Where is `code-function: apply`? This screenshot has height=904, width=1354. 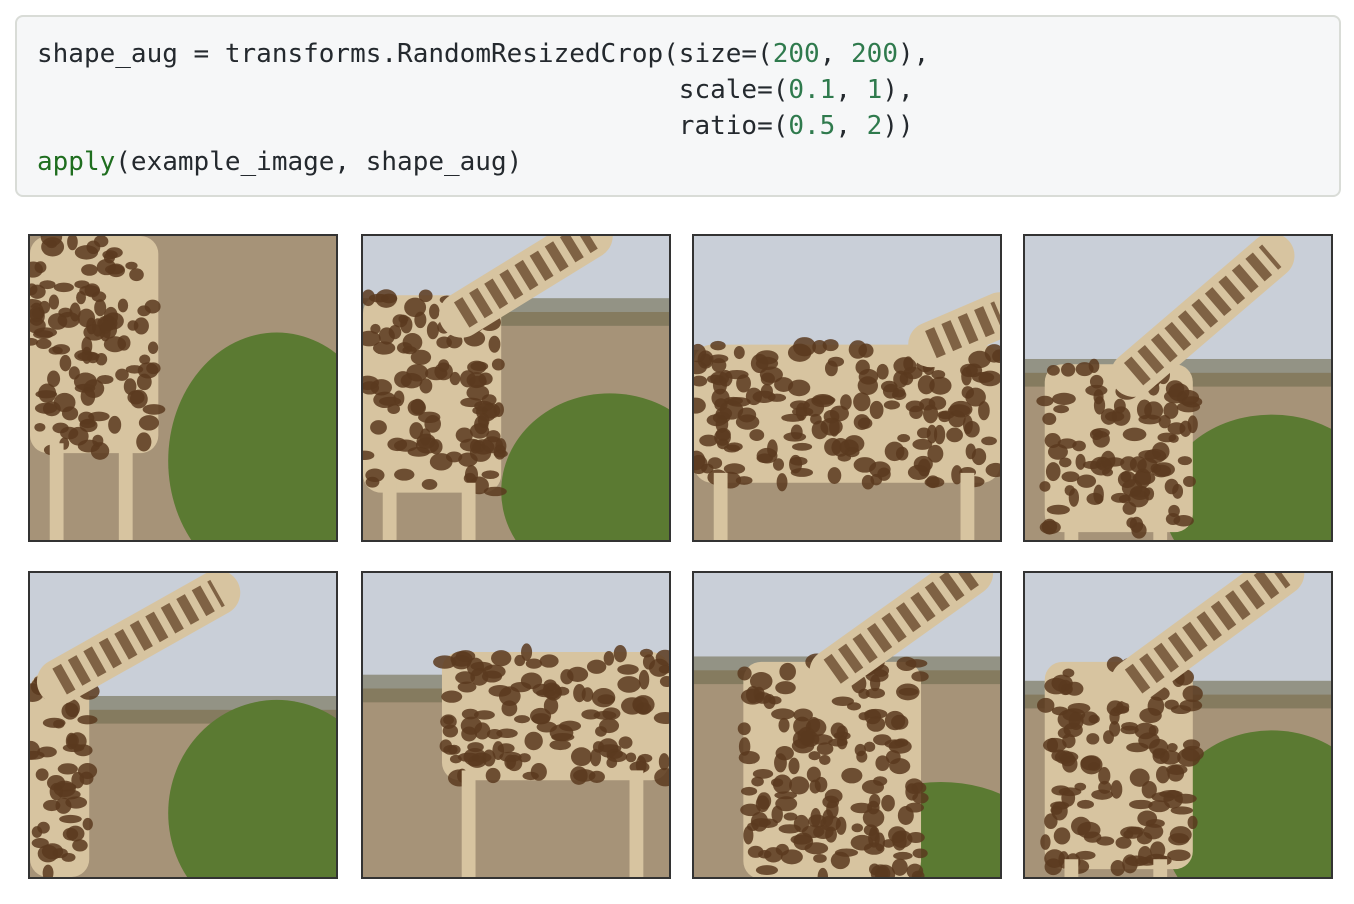
code-function: apply is located at coordinates (76, 162).